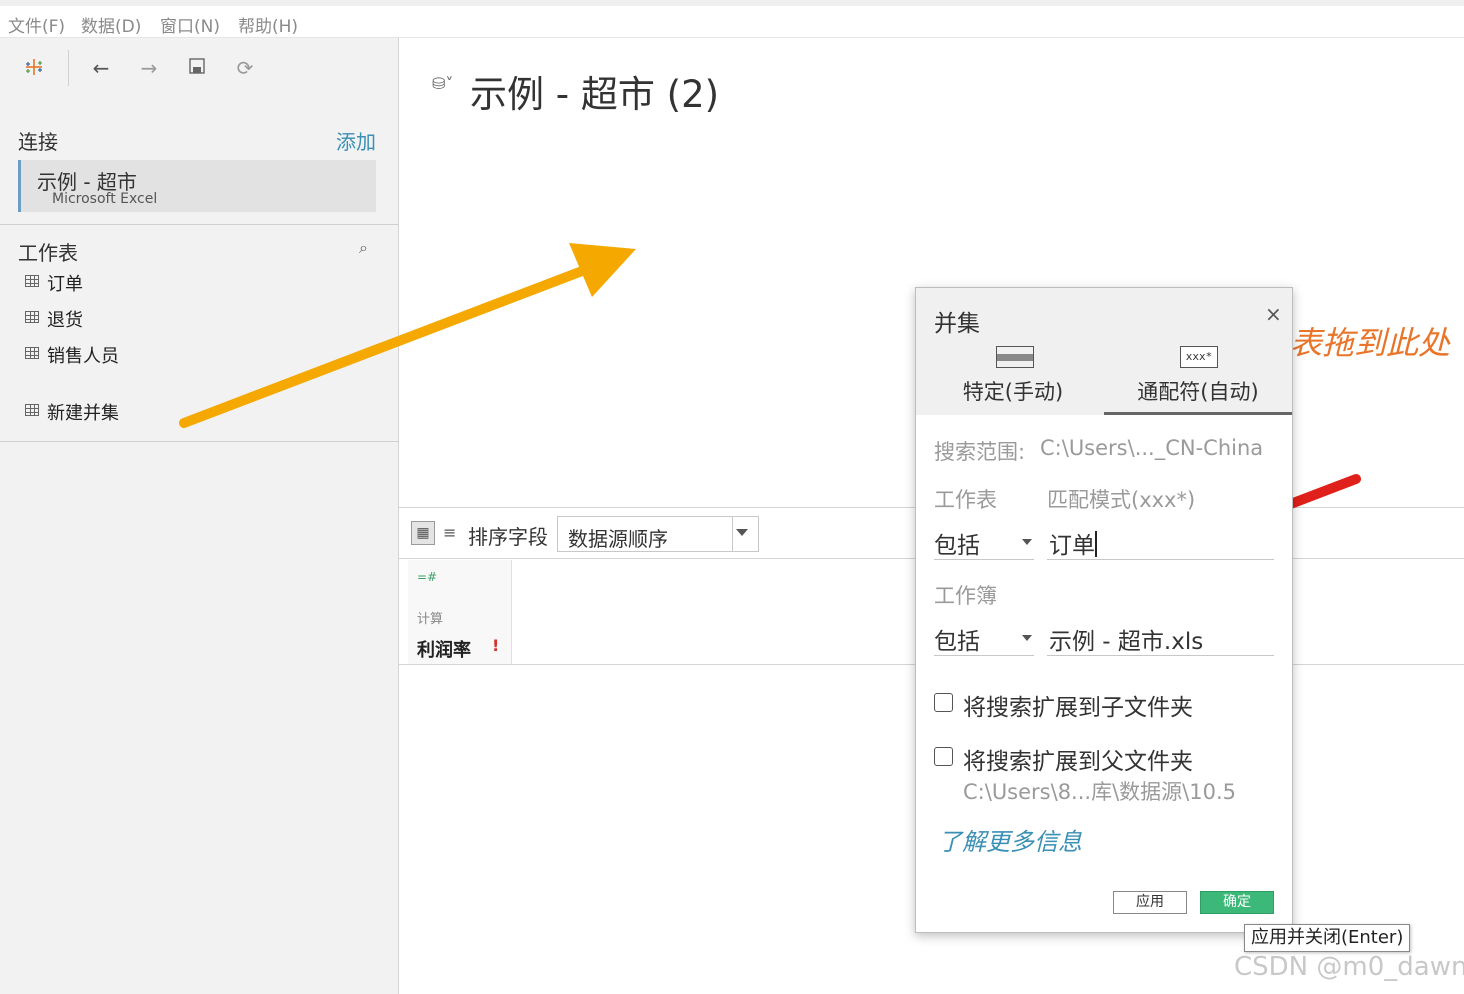 This screenshot has height=994, width=1464. I want to click on dialog-title: 并集, so click(957, 324).